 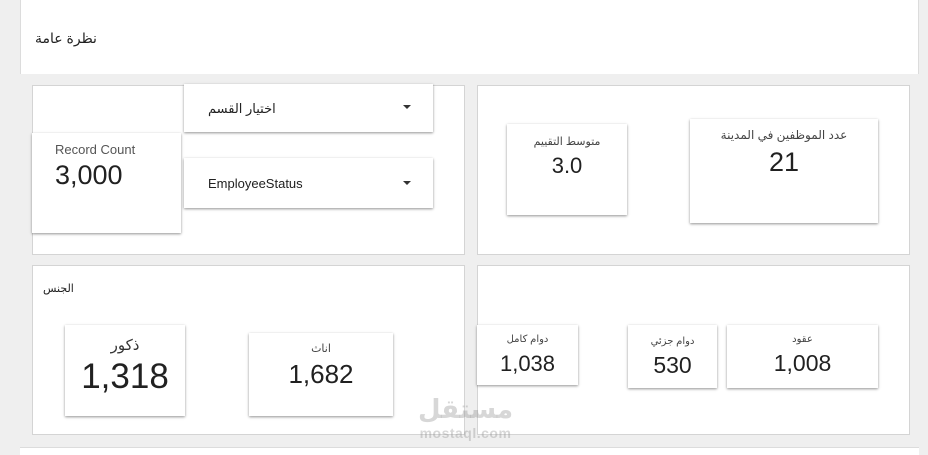 I want to click on mostaql-watermark: مستقل mostaql.com, so click(x=465, y=417).